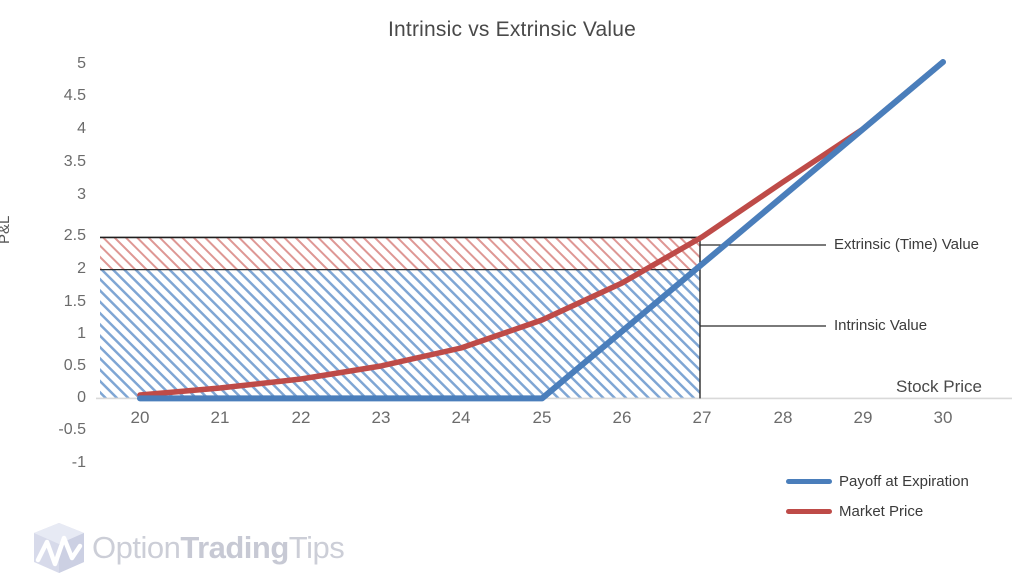 This screenshot has width=1024, height=587. Describe the element at coordinates (904, 481) in the screenshot. I see `legend-label: Payoff at Expiration` at that location.